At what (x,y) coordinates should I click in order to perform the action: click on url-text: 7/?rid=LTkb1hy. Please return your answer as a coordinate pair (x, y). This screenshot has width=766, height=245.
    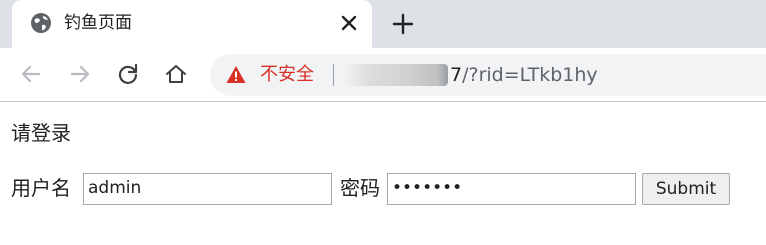
    Looking at the image, I should click on (524, 75).